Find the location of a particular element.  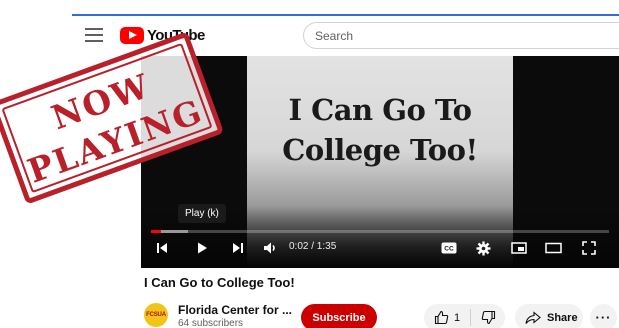

previous-icon is located at coordinates (162, 248).